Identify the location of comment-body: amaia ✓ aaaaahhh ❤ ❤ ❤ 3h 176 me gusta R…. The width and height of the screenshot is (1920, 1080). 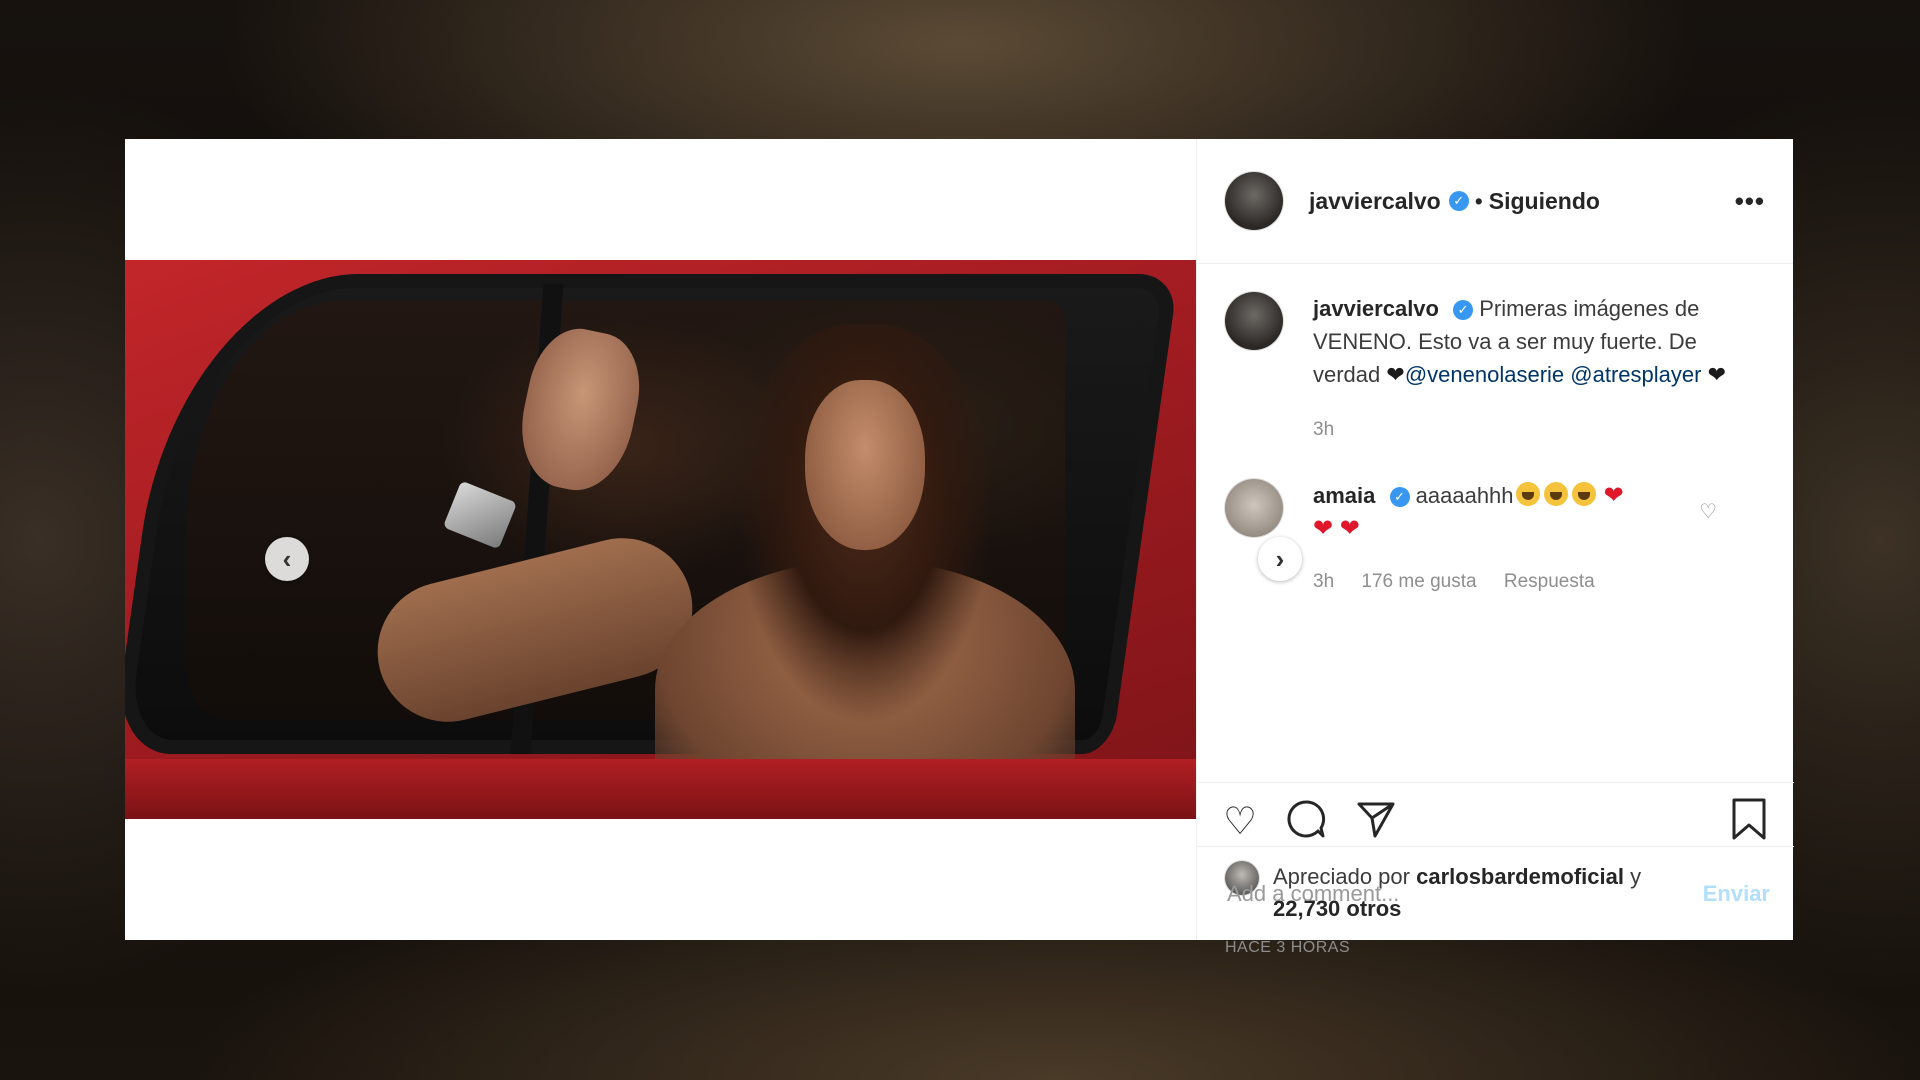
(1528, 538).